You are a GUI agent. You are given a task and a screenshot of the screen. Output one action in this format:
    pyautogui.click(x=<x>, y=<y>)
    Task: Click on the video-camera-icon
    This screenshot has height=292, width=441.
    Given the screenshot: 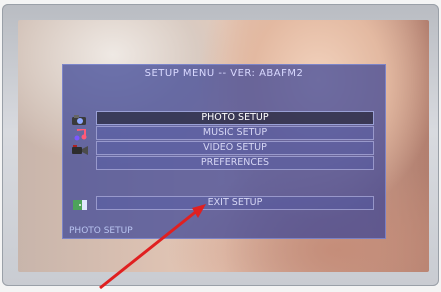 What is the action you would take?
    pyautogui.click(x=80, y=148)
    